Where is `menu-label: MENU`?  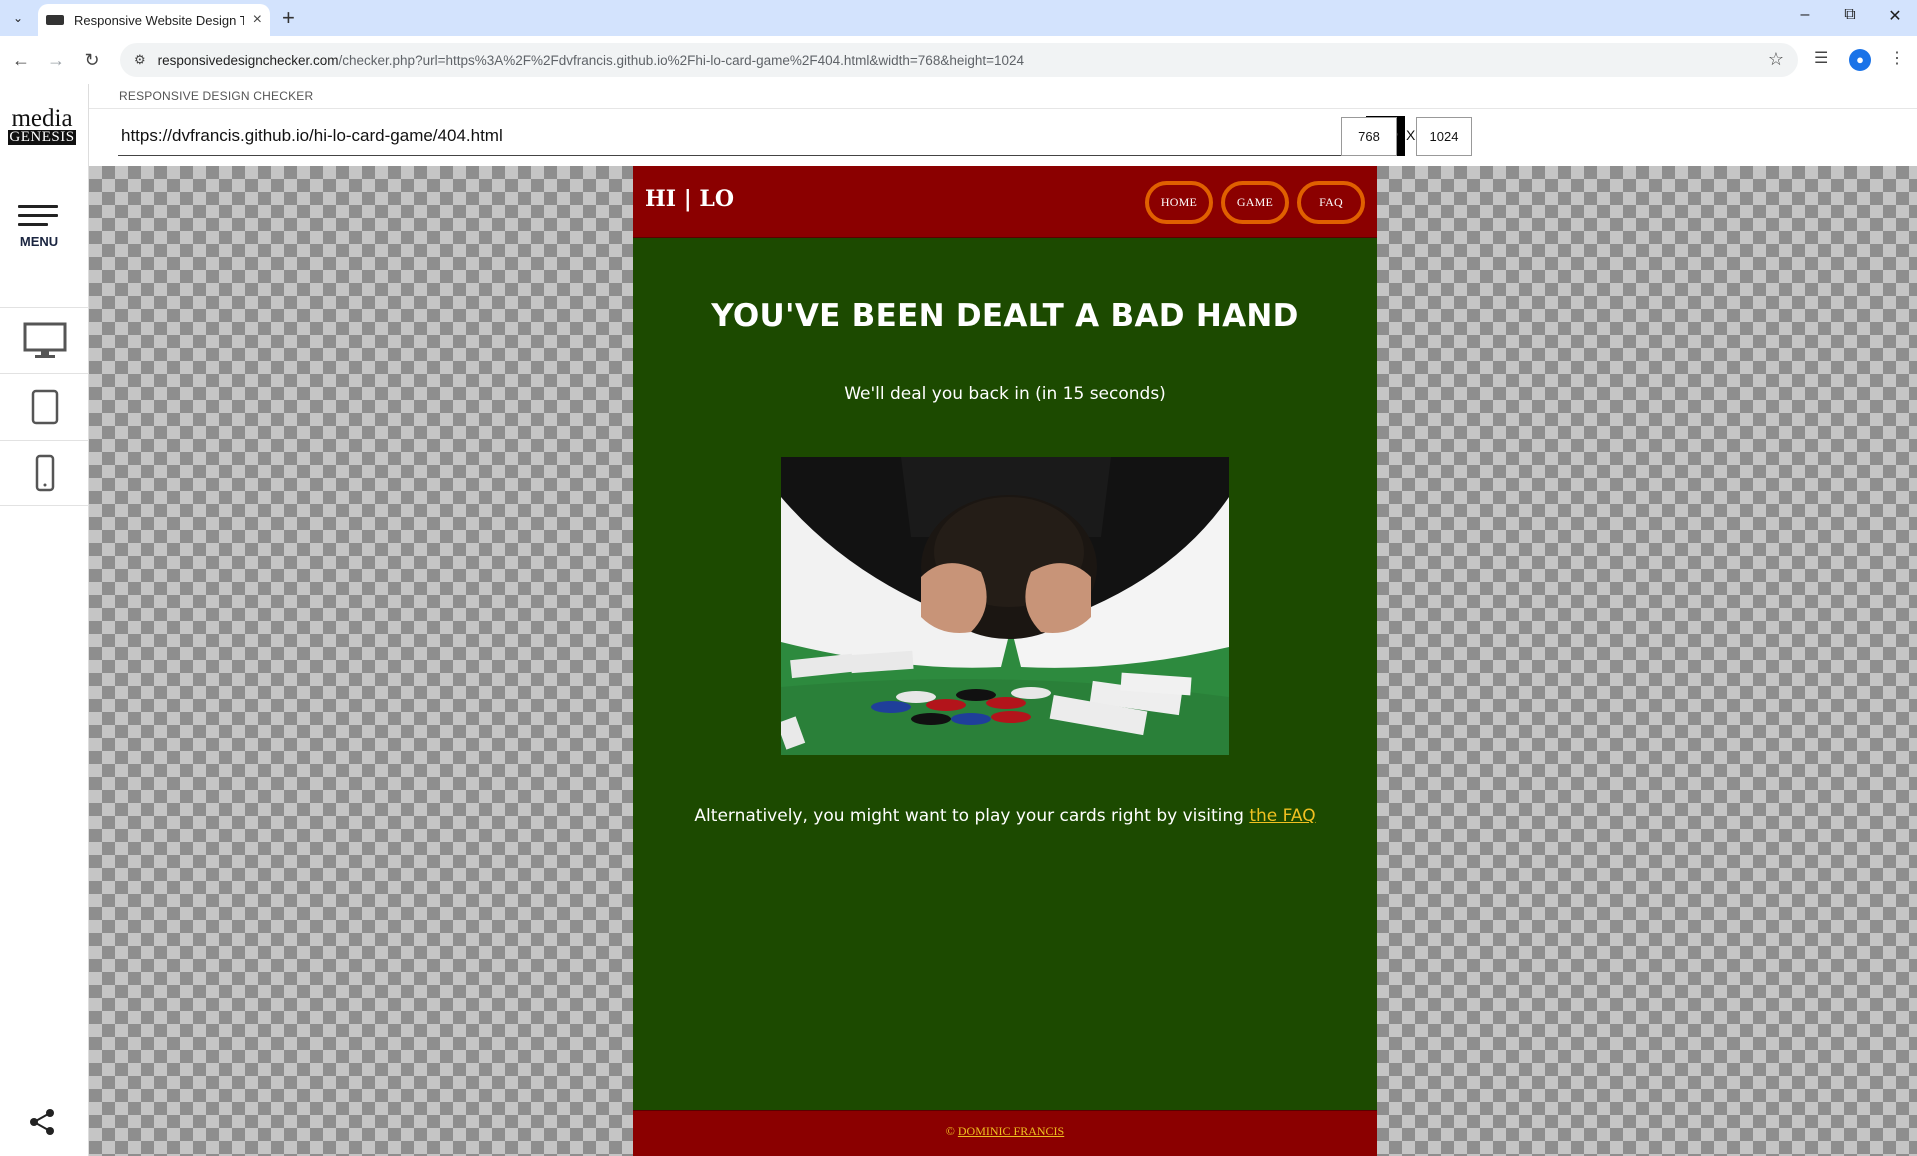 menu-label: MENU is located at coordinates (39, 241).